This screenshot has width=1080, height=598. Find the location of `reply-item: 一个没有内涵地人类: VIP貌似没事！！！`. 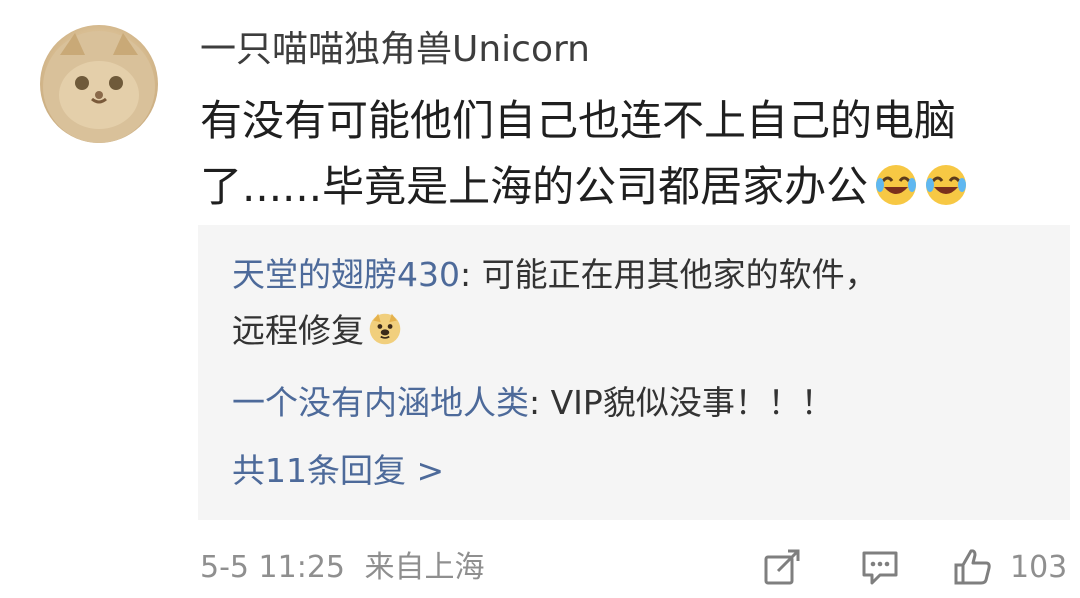

reply-item: 一个没有内涵地人类: VIP貌似没事！！！ is located at coordinates (642, 403).